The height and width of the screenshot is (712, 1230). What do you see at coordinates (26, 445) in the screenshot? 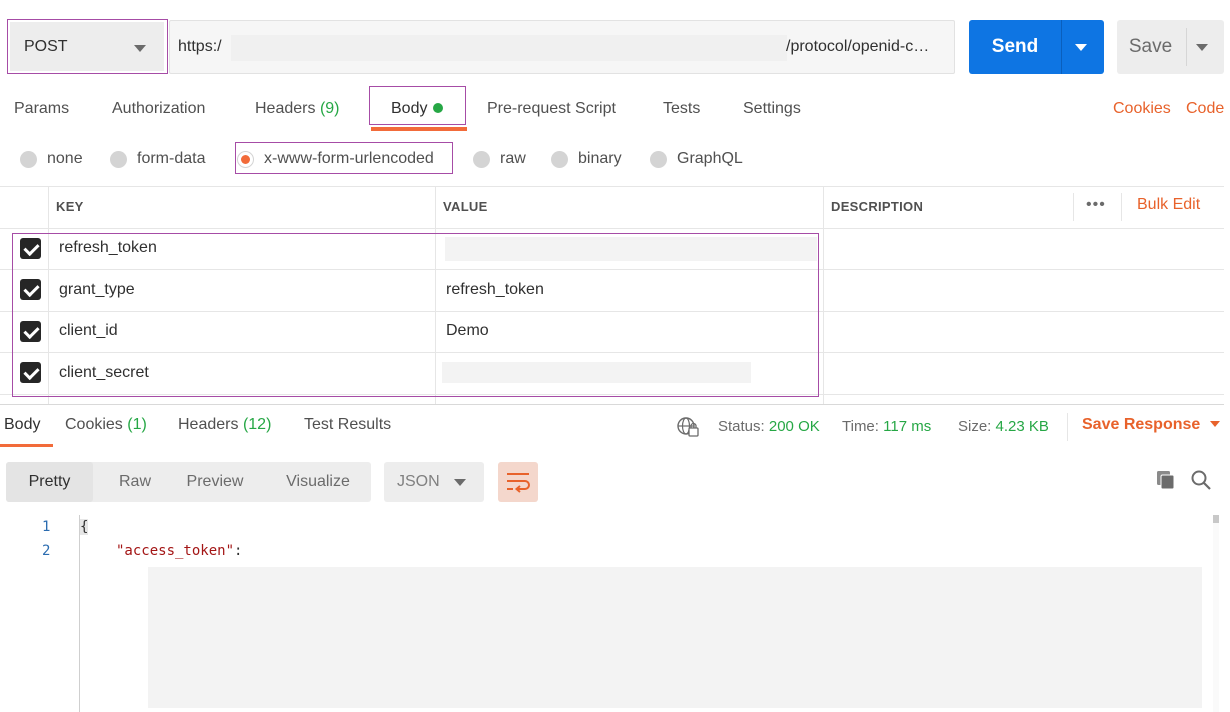
I see `active-response-tab-indicator` at bounding box center [26, 445].